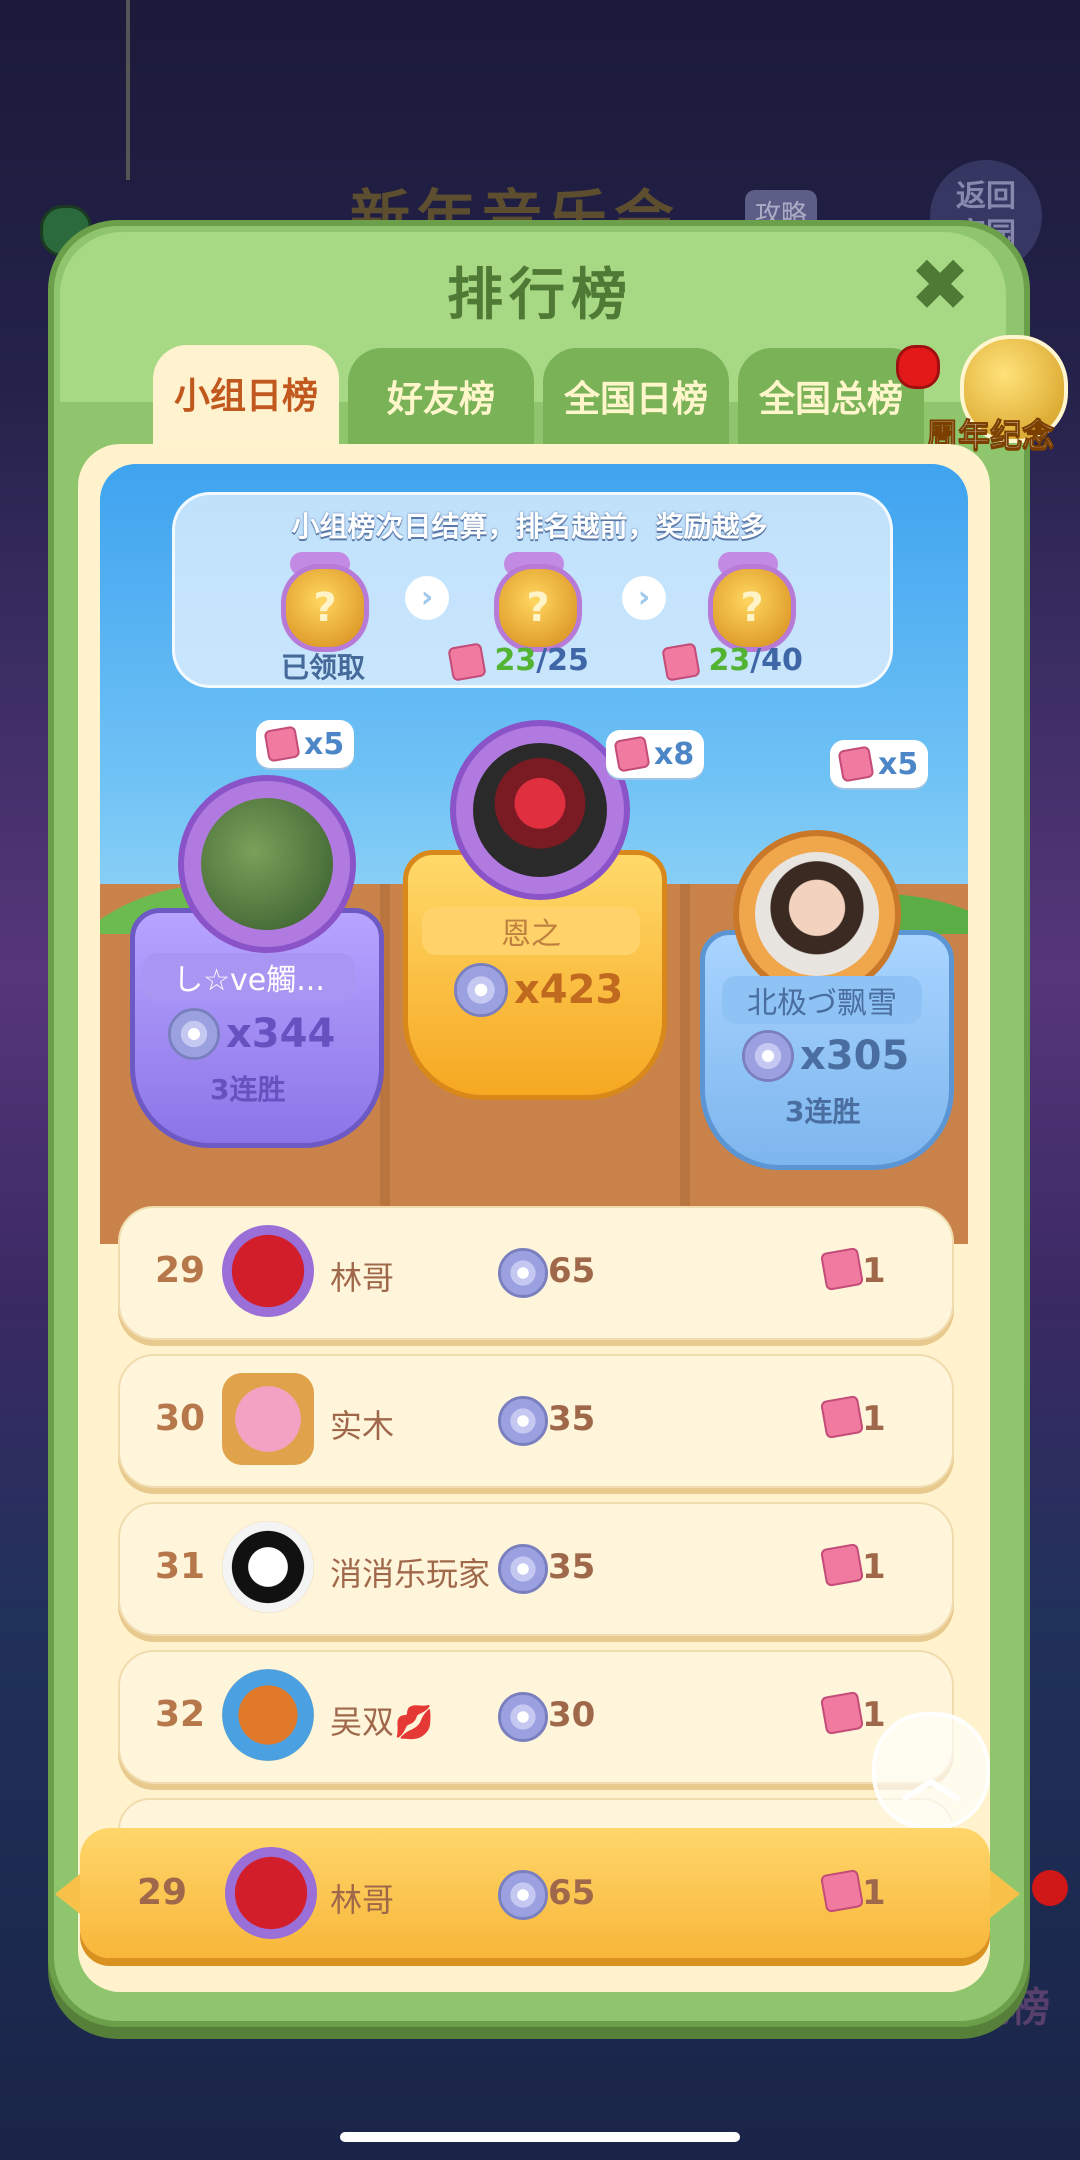 The image size is (1080, 2160). Describe the element at coordinates (732, 661) in the screenshot. I see `reward-3-progress: 23/40` at that location.